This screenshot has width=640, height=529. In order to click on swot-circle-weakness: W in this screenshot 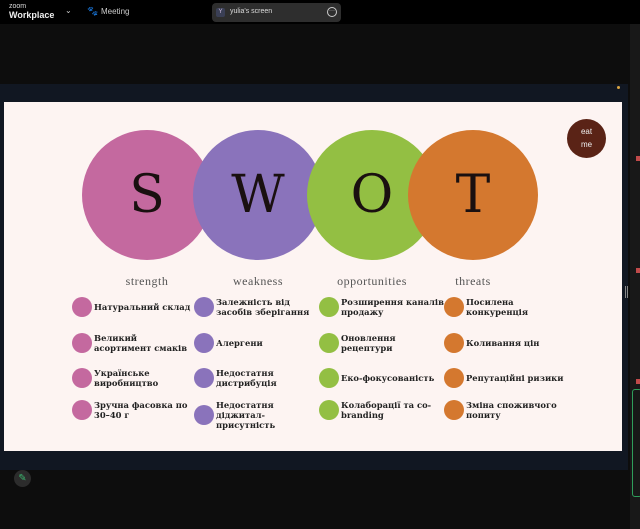, I will do `click(258, 195)`.